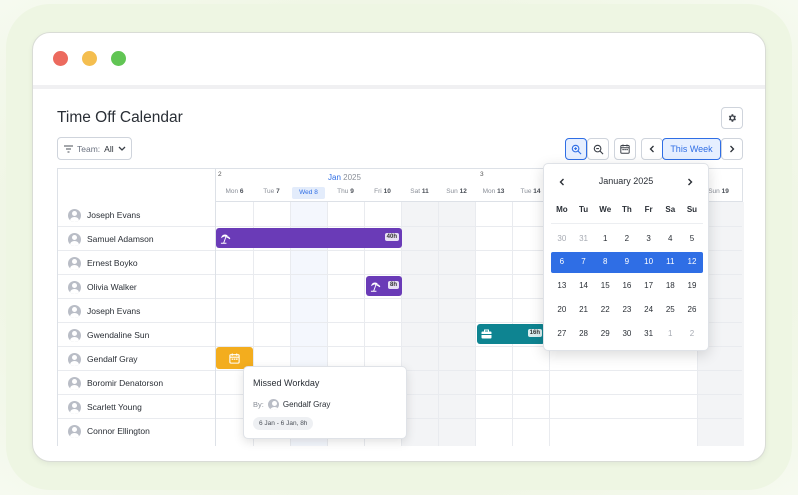  Describe the element at coordinates (286, 383) in the screenshot. I see `popover-title: Missed Workday` at that location.